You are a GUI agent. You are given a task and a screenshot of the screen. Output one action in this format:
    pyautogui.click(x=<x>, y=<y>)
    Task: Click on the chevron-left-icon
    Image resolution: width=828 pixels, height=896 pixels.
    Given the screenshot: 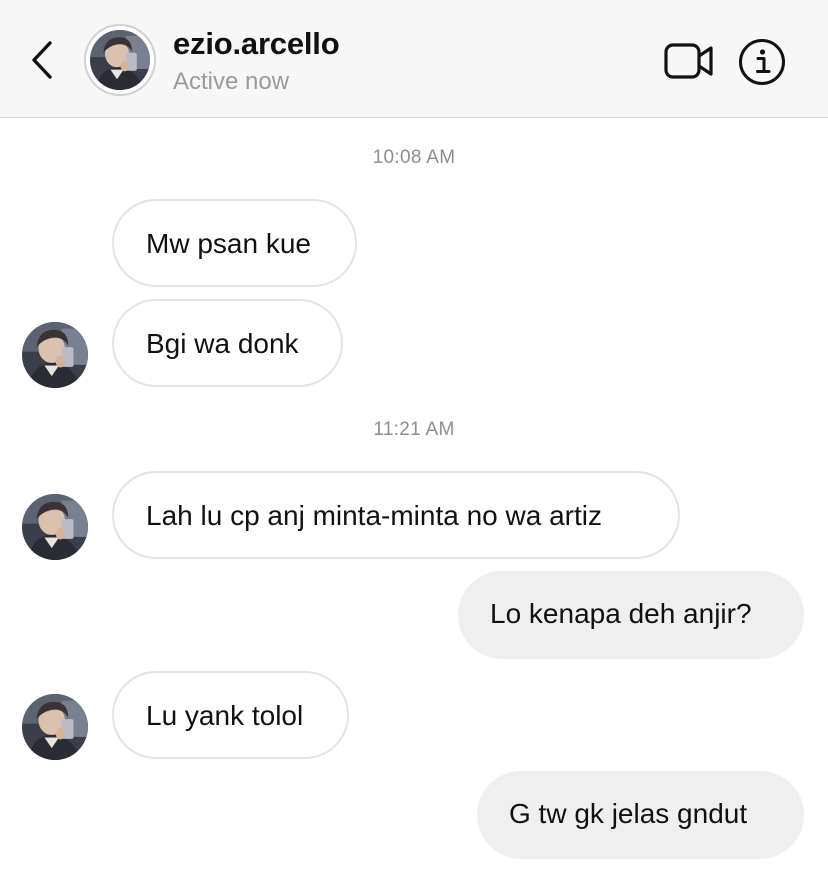 What is the action you would take?
    pyautogui.click(x=42, y=60)
    